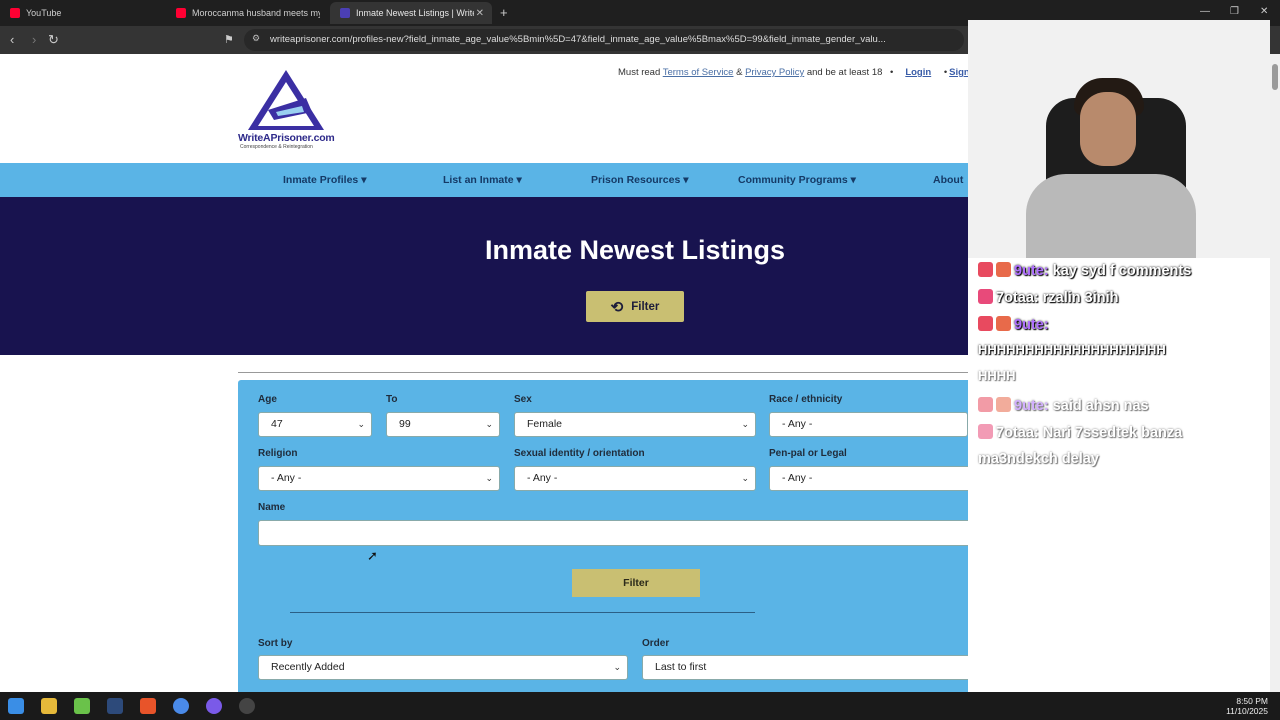 The width and height of the screenshot is (1280, 720). What do you see at coordinates (267, 399) in the screenshot?
I see `age-label: Age` at bounding box center [267, 399].